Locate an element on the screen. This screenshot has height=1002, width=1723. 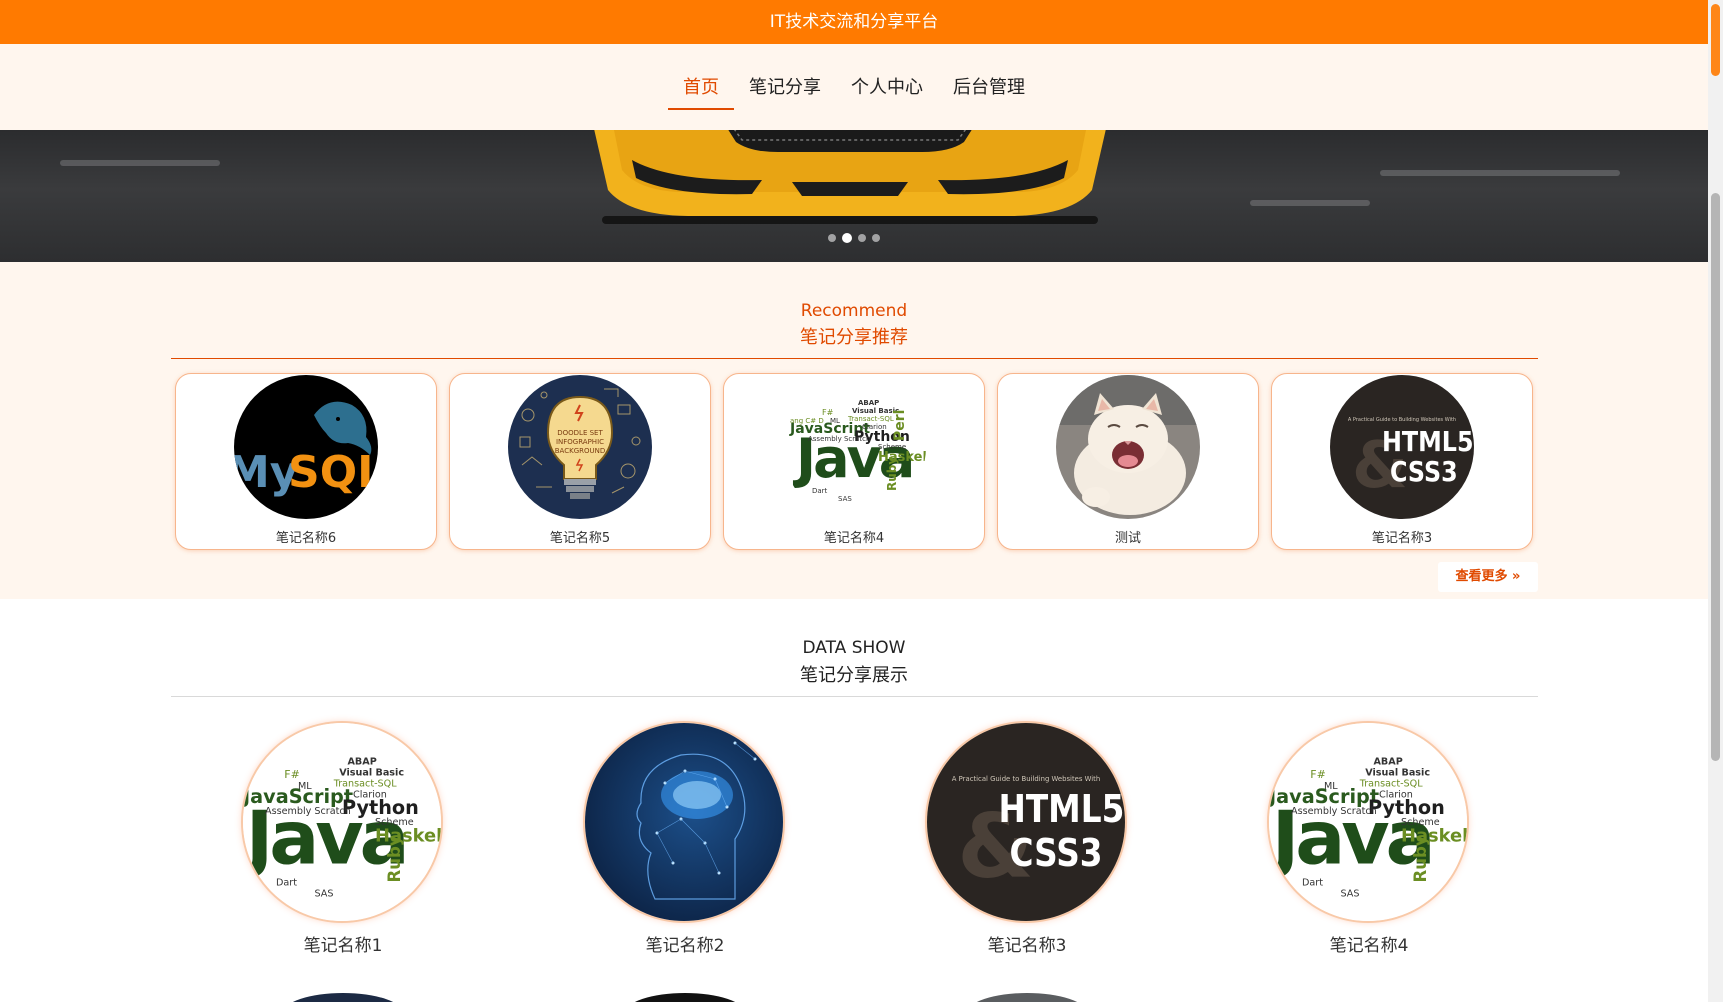
svg-text: ang C# D is located at coordinates (807, 421).